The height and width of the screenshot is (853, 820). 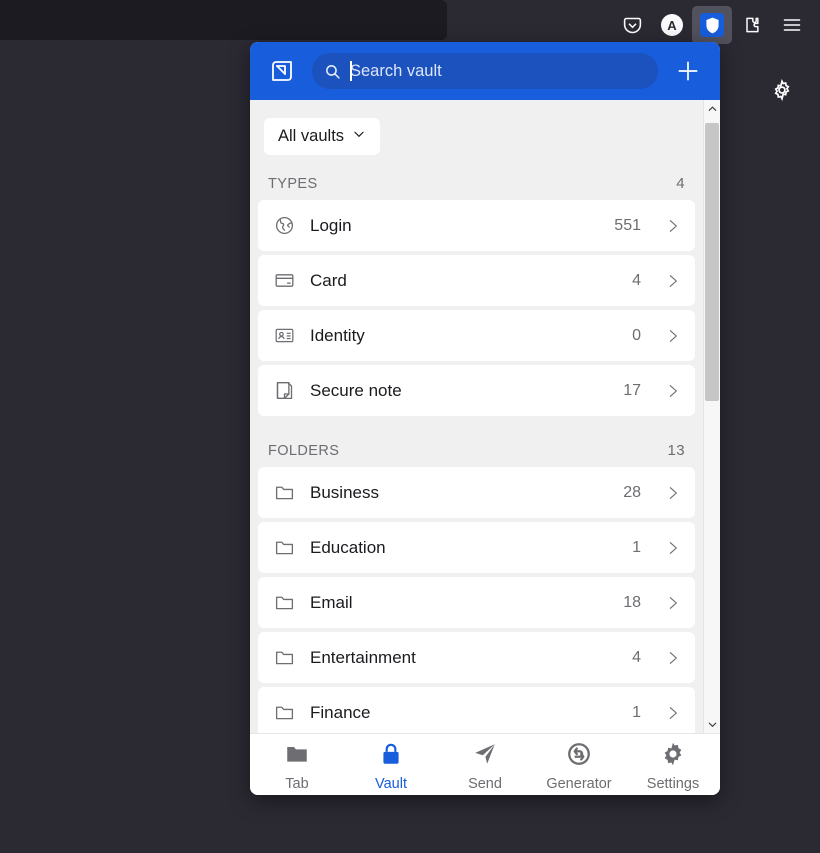 What do you see at coordinates (476, 710) in the screenshot?
I see `folder-row-finance: Finance 1` at bounding box center [476, 710].